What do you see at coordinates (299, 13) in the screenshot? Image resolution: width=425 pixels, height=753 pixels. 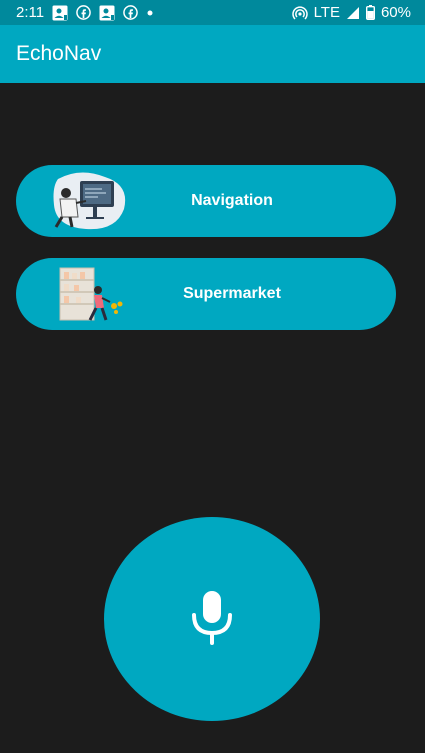 I see `hotspot-icon` at bounding box center [299, 13].